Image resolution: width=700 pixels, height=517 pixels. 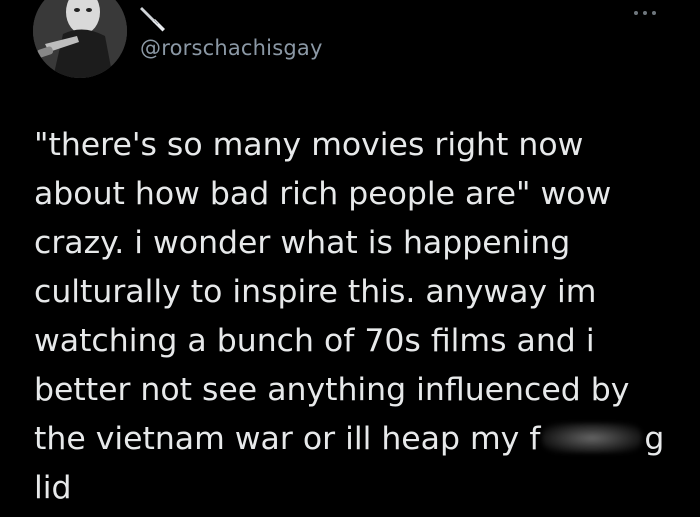 I want to click on tweet-text-line: about how bad rich people are" wow, so click(x=323, y=194).